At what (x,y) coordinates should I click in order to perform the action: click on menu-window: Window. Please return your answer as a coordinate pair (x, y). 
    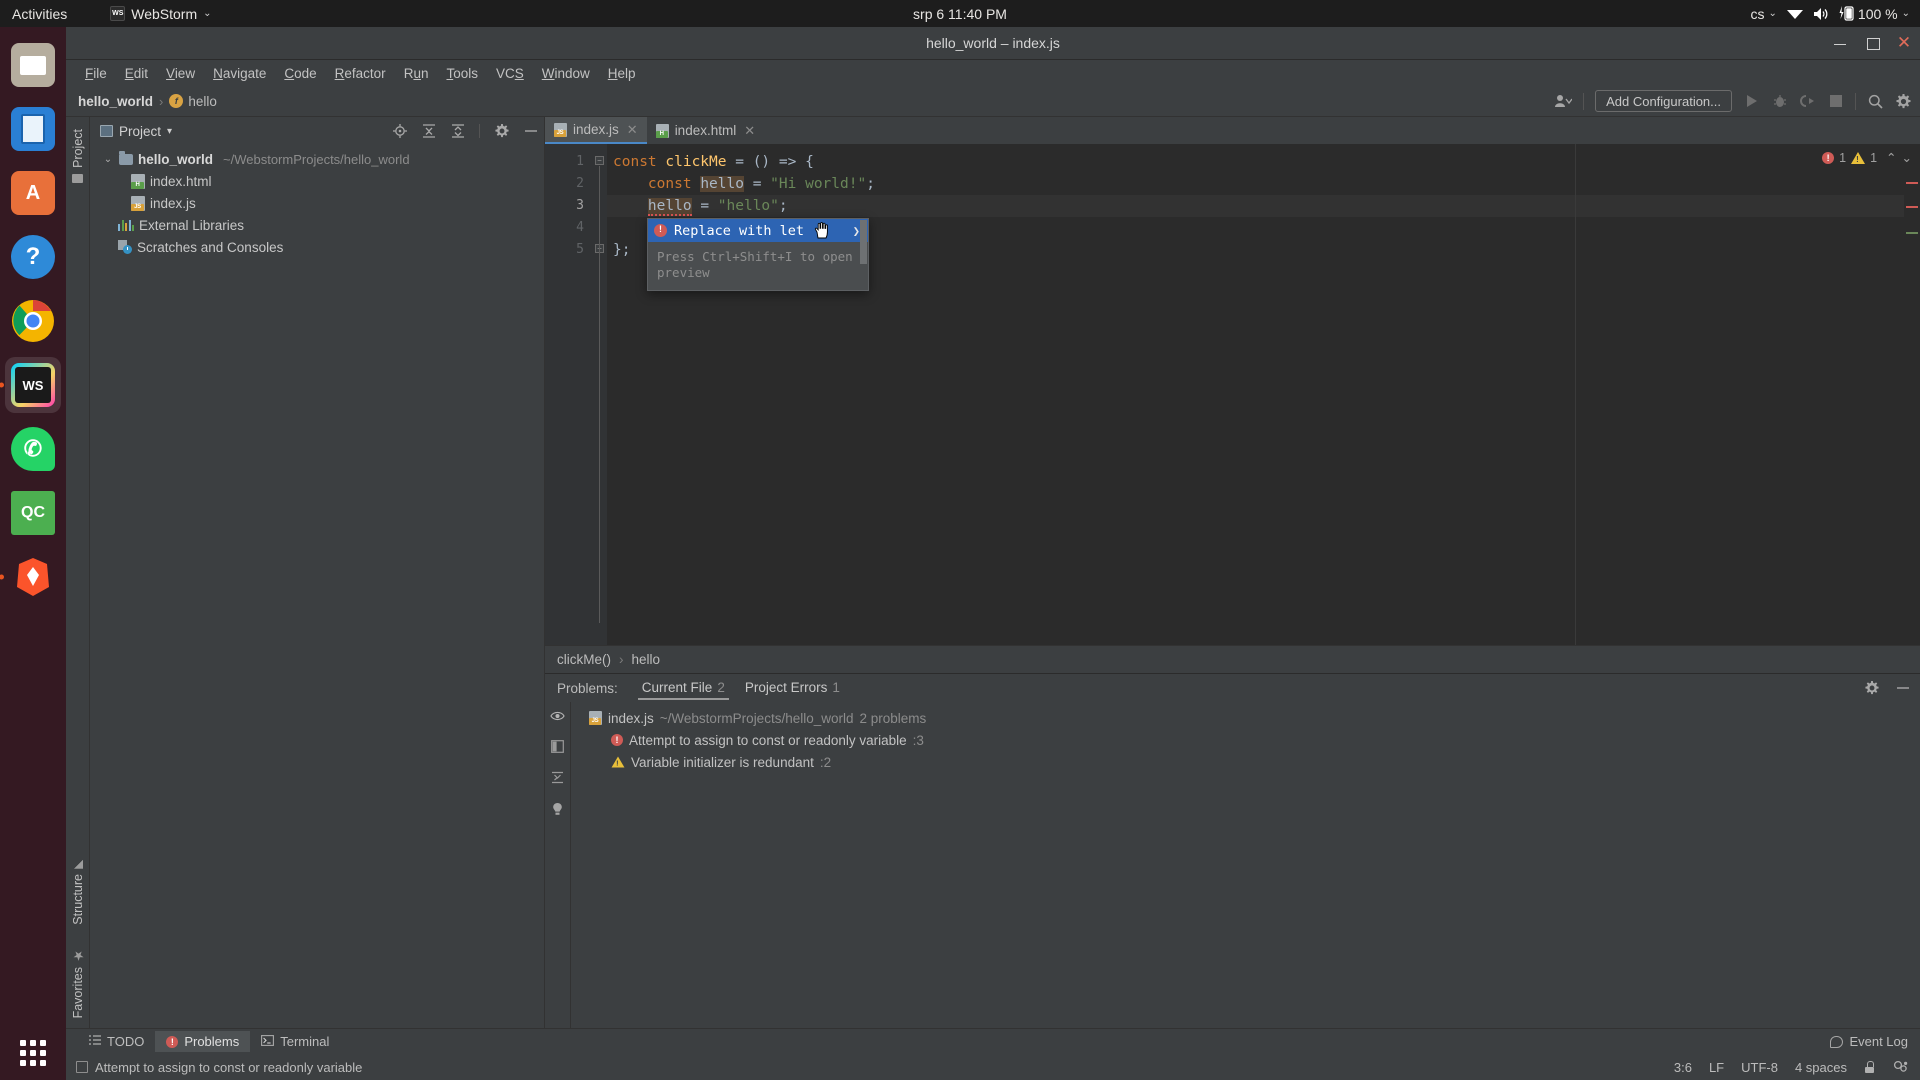
    Looking at the image, I should click on (566, 73).